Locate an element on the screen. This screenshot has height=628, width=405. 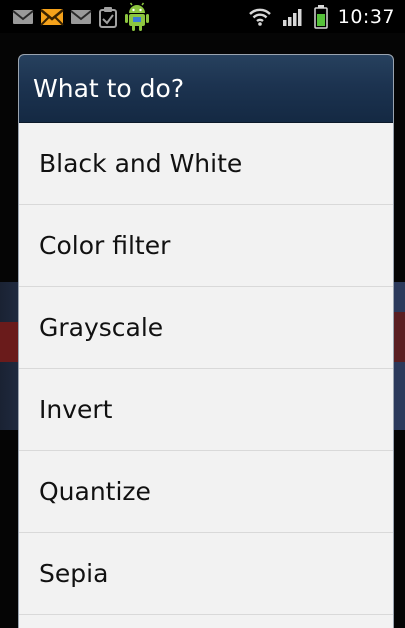
signal-icon is located at coordinates (293, 17).